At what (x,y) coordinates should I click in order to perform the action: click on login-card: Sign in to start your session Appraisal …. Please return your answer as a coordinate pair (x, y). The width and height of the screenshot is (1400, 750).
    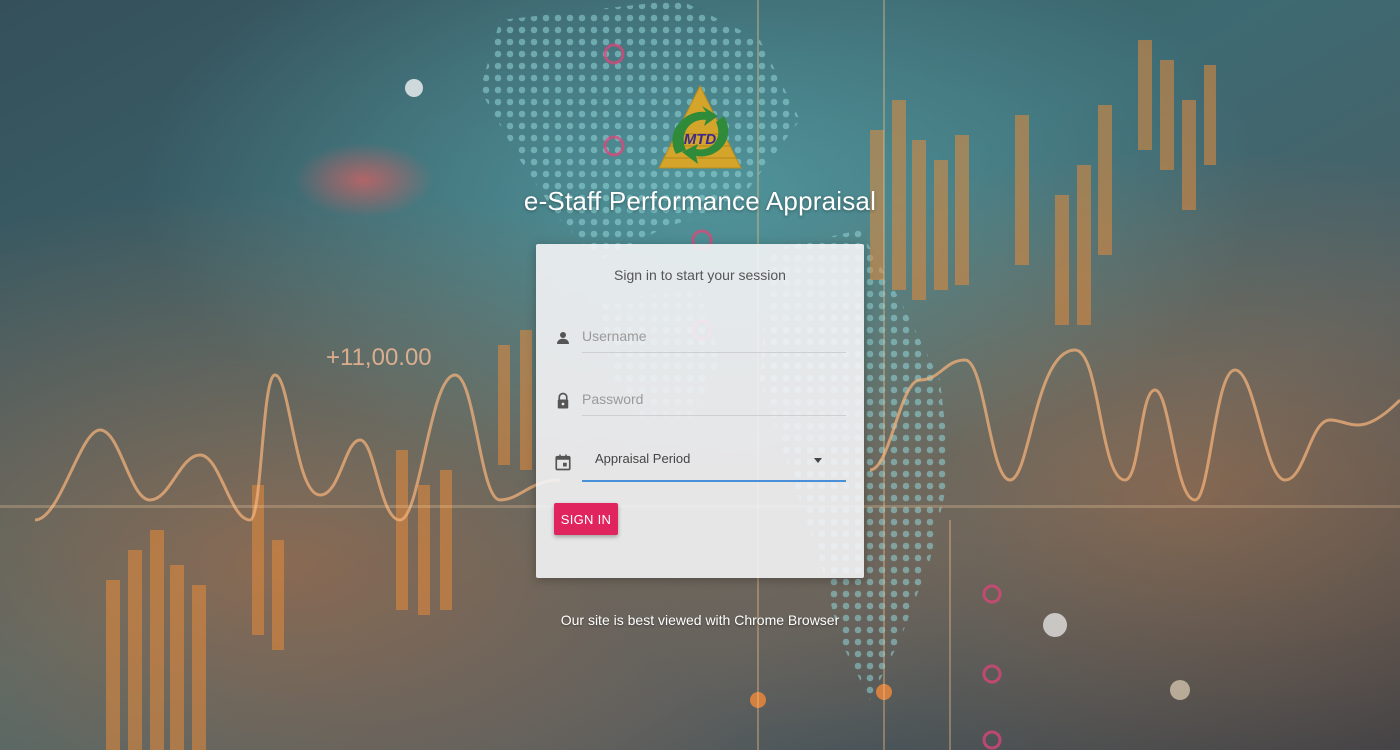
    Looking at the image, I should click on (700, 411).